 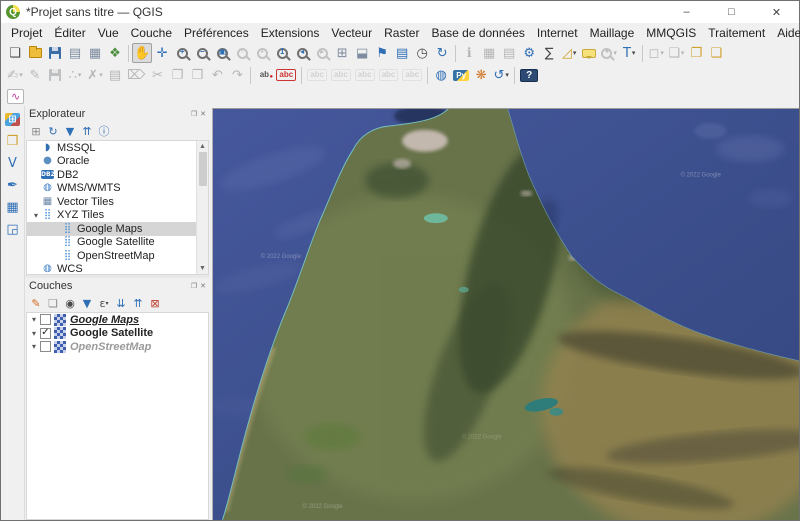 What do you see at coordinates (322, 53) in the screenshot?
I see `zoom-next-button: ▸` at bounding box center [322, 53].